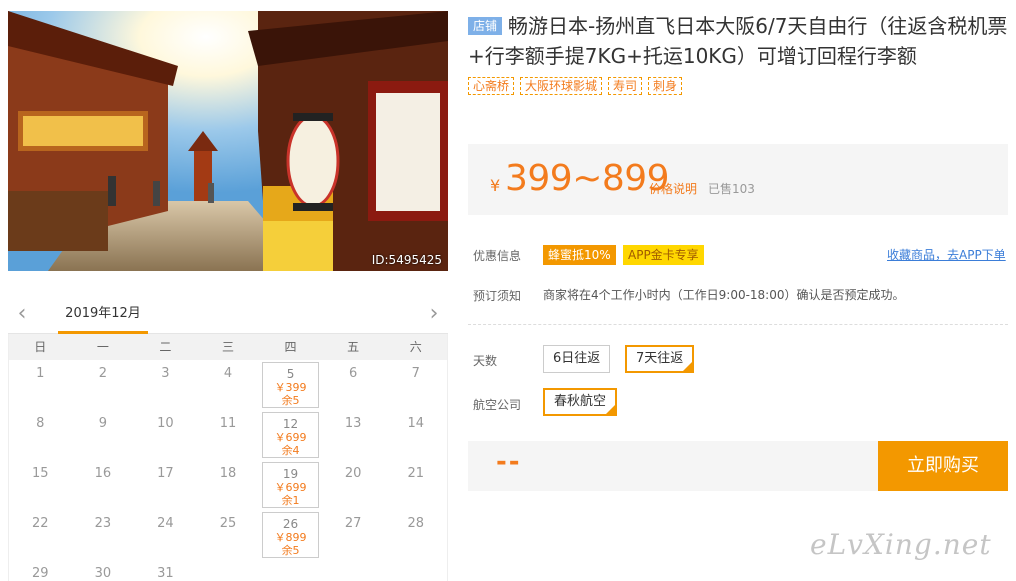  I want to click on day-number: 8, so click(40, 423).